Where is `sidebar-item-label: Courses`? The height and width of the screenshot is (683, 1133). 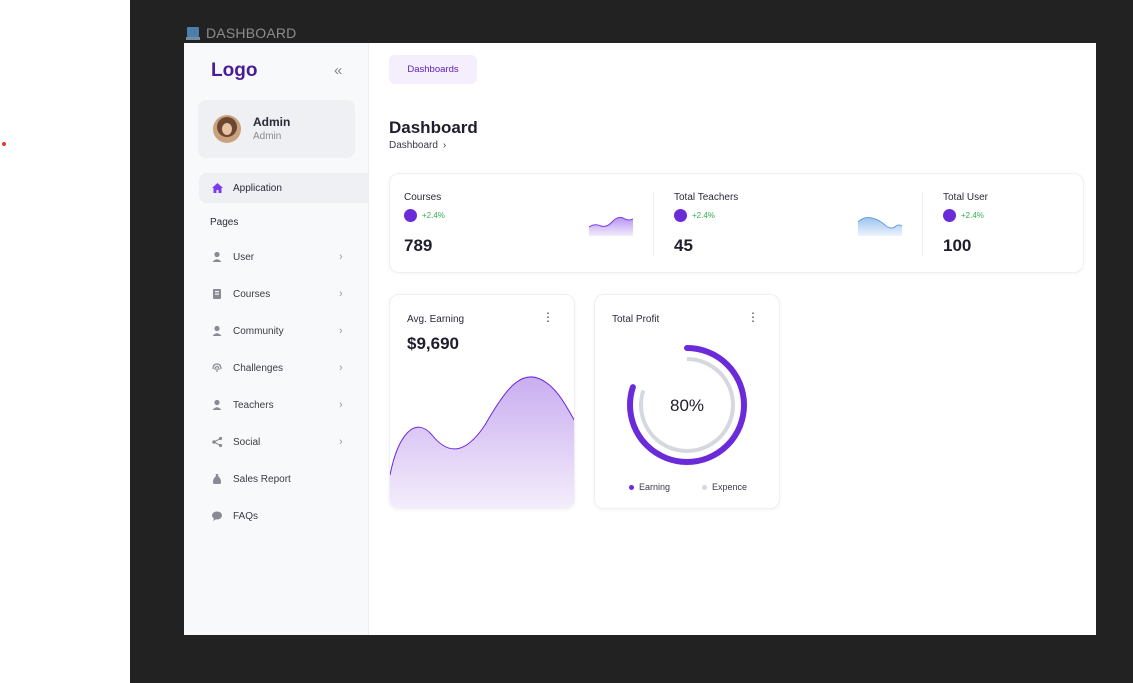
sidebar-item-label: Courses is located at coordinates (252, 294).